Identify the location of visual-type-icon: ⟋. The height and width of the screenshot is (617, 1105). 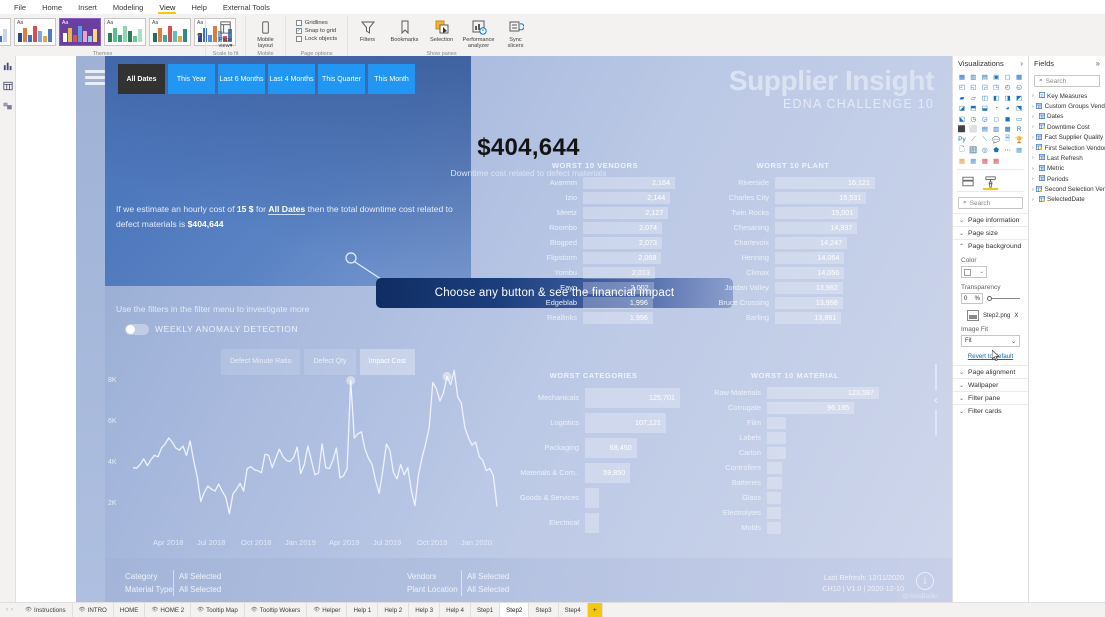
(973, 139).